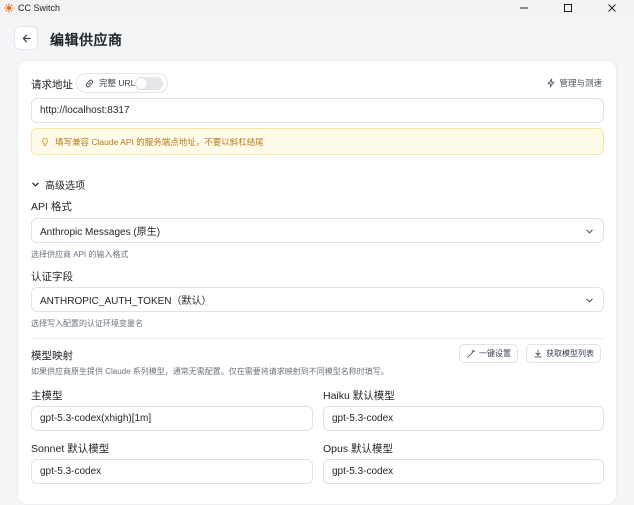 The image size is (634, 505). What do you see at coordinates (9, 8) in the screenshot?
I see `cc-switch-logo-icon` at bounding box center [9, 8].